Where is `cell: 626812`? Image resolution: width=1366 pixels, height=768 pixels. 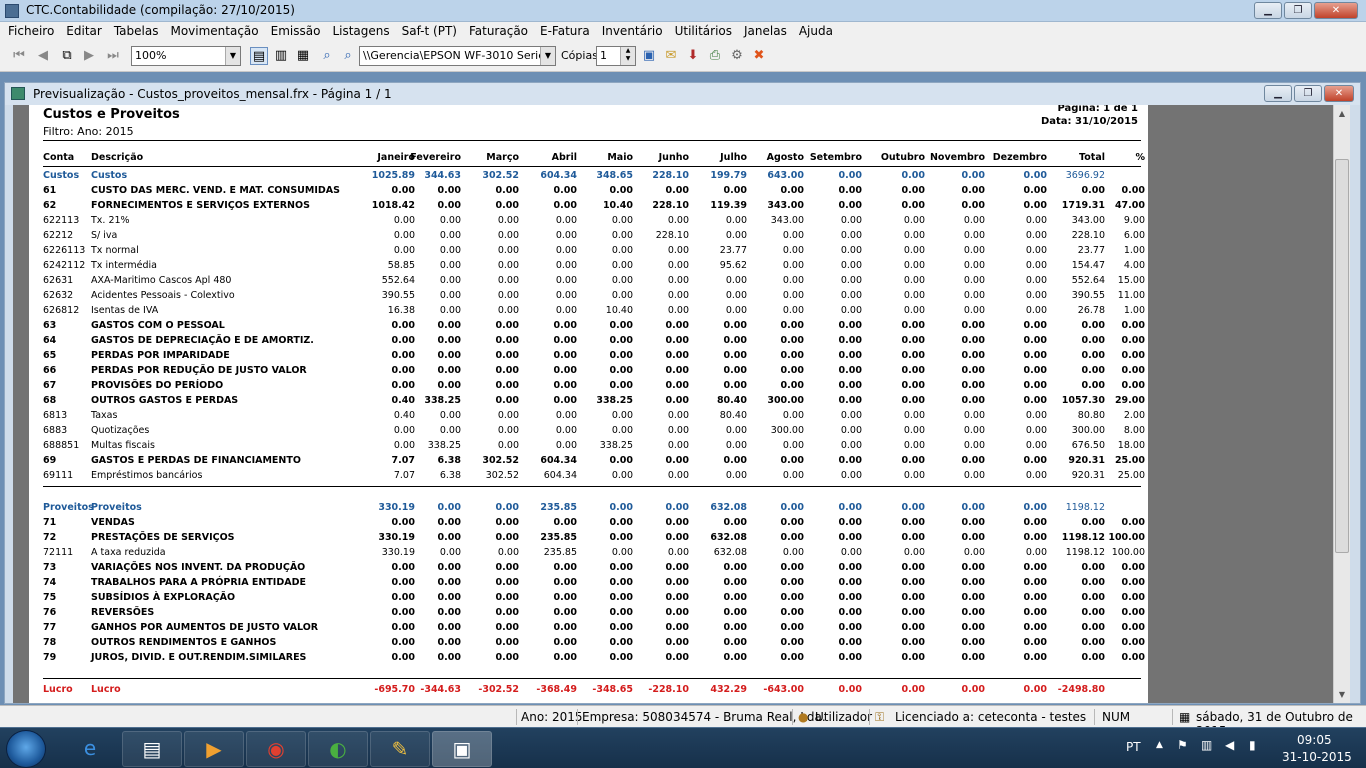 cell: 626812 is located at coordinates (61, 310).